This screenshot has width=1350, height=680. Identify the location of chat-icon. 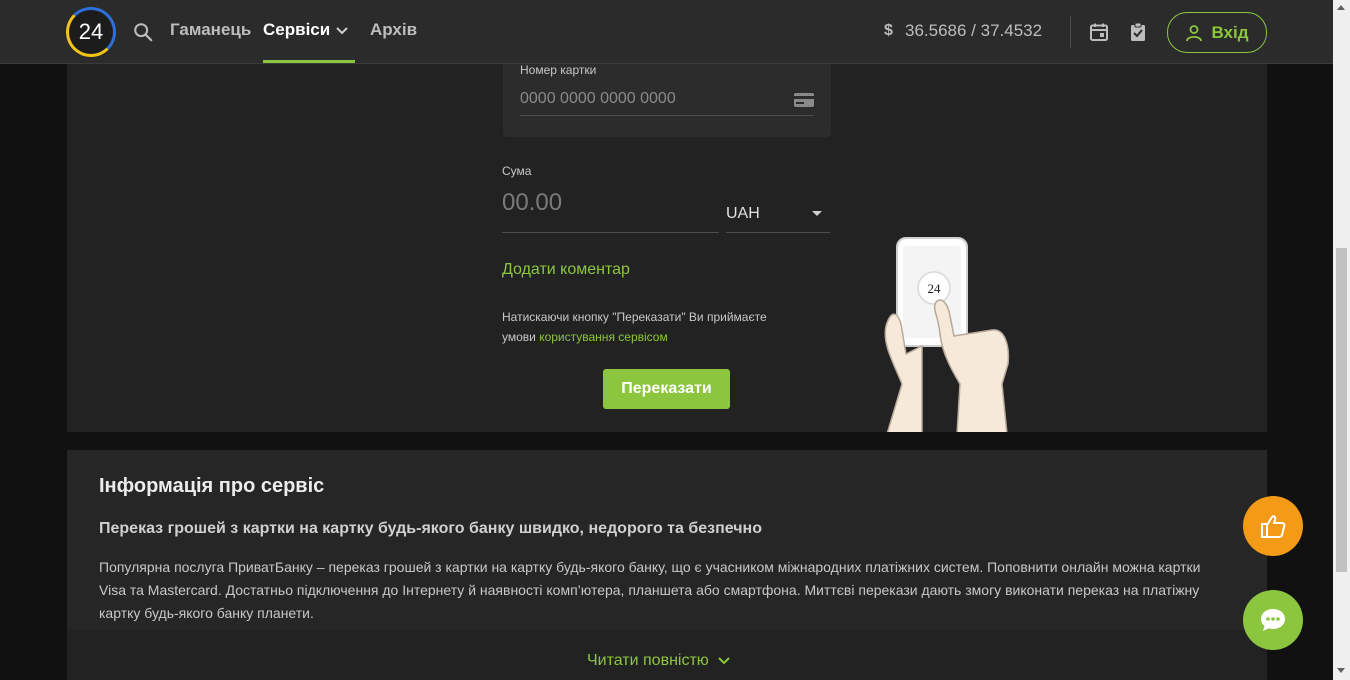
(1273, 620).